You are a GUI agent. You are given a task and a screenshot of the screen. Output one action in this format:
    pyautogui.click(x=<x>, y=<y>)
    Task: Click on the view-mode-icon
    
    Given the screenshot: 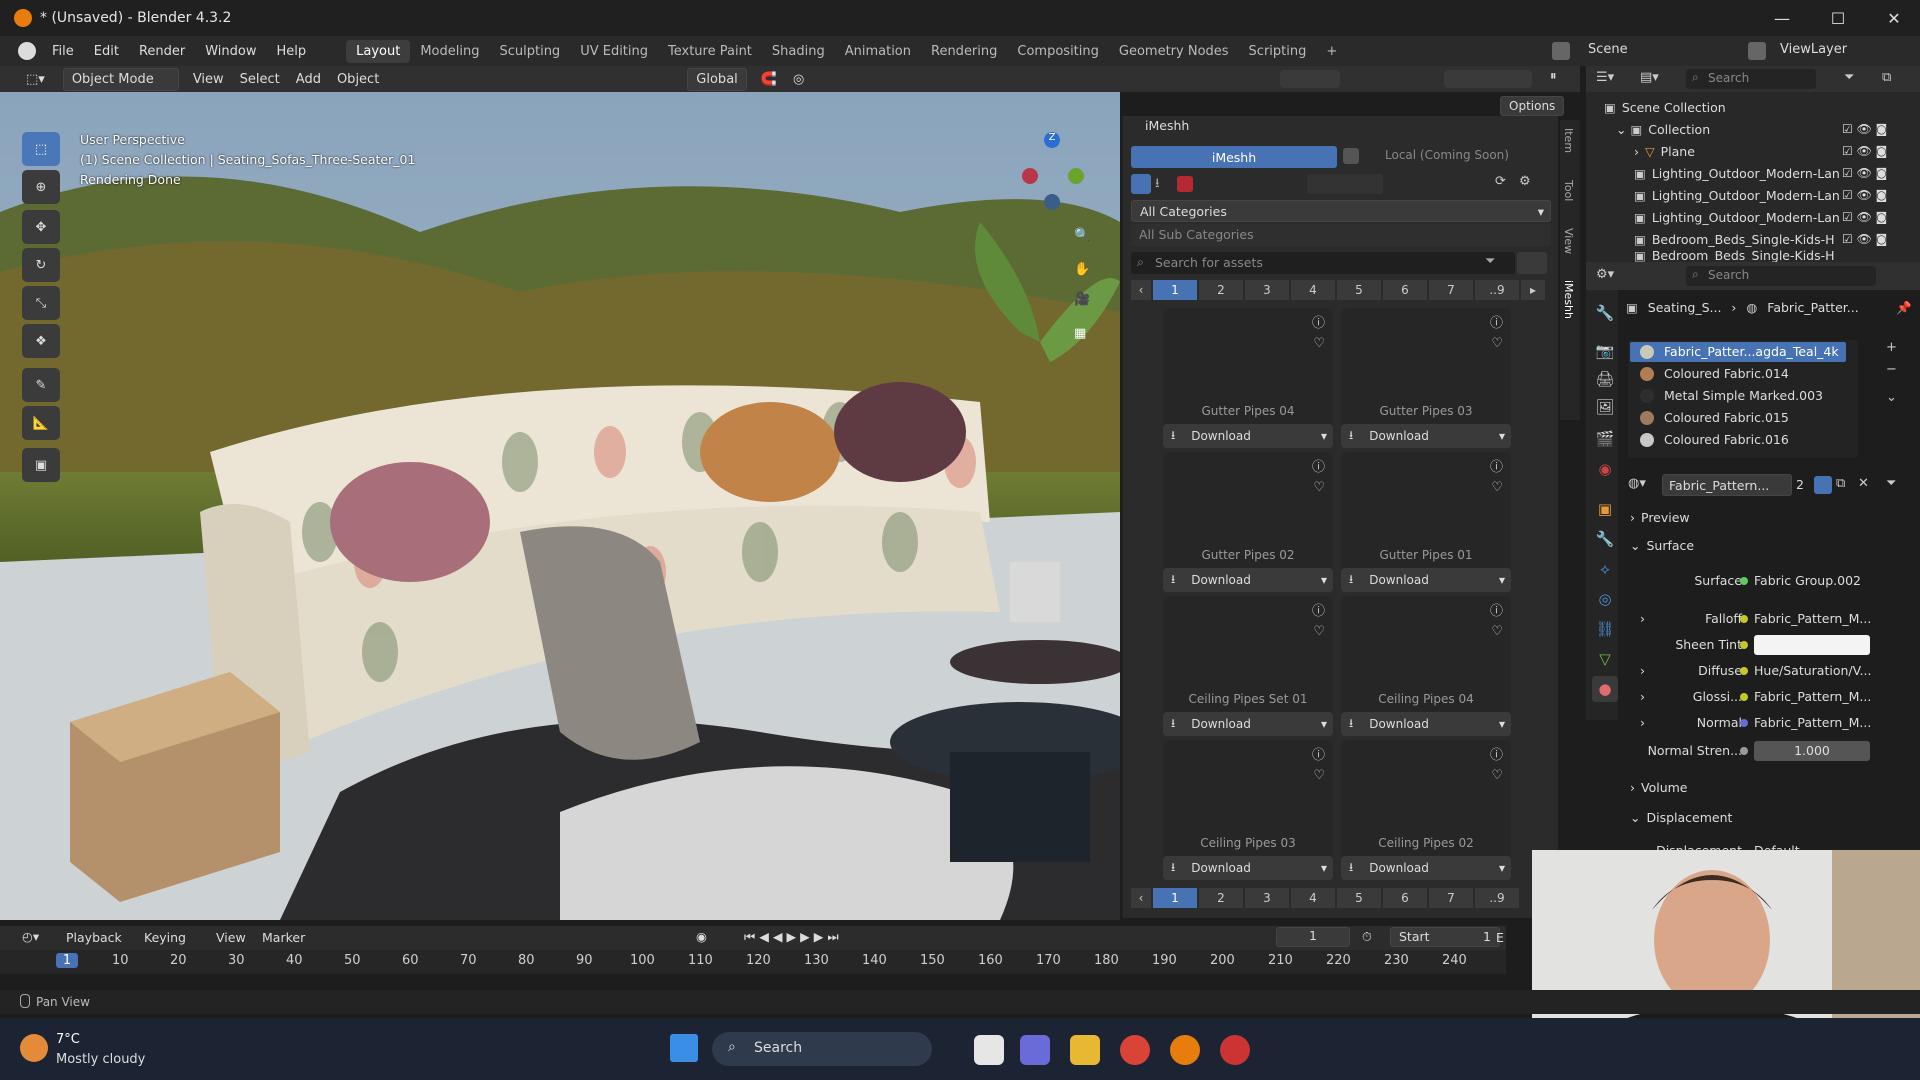 What is the action you would take?
    pyautogui.click(x=1532, y=263)
    